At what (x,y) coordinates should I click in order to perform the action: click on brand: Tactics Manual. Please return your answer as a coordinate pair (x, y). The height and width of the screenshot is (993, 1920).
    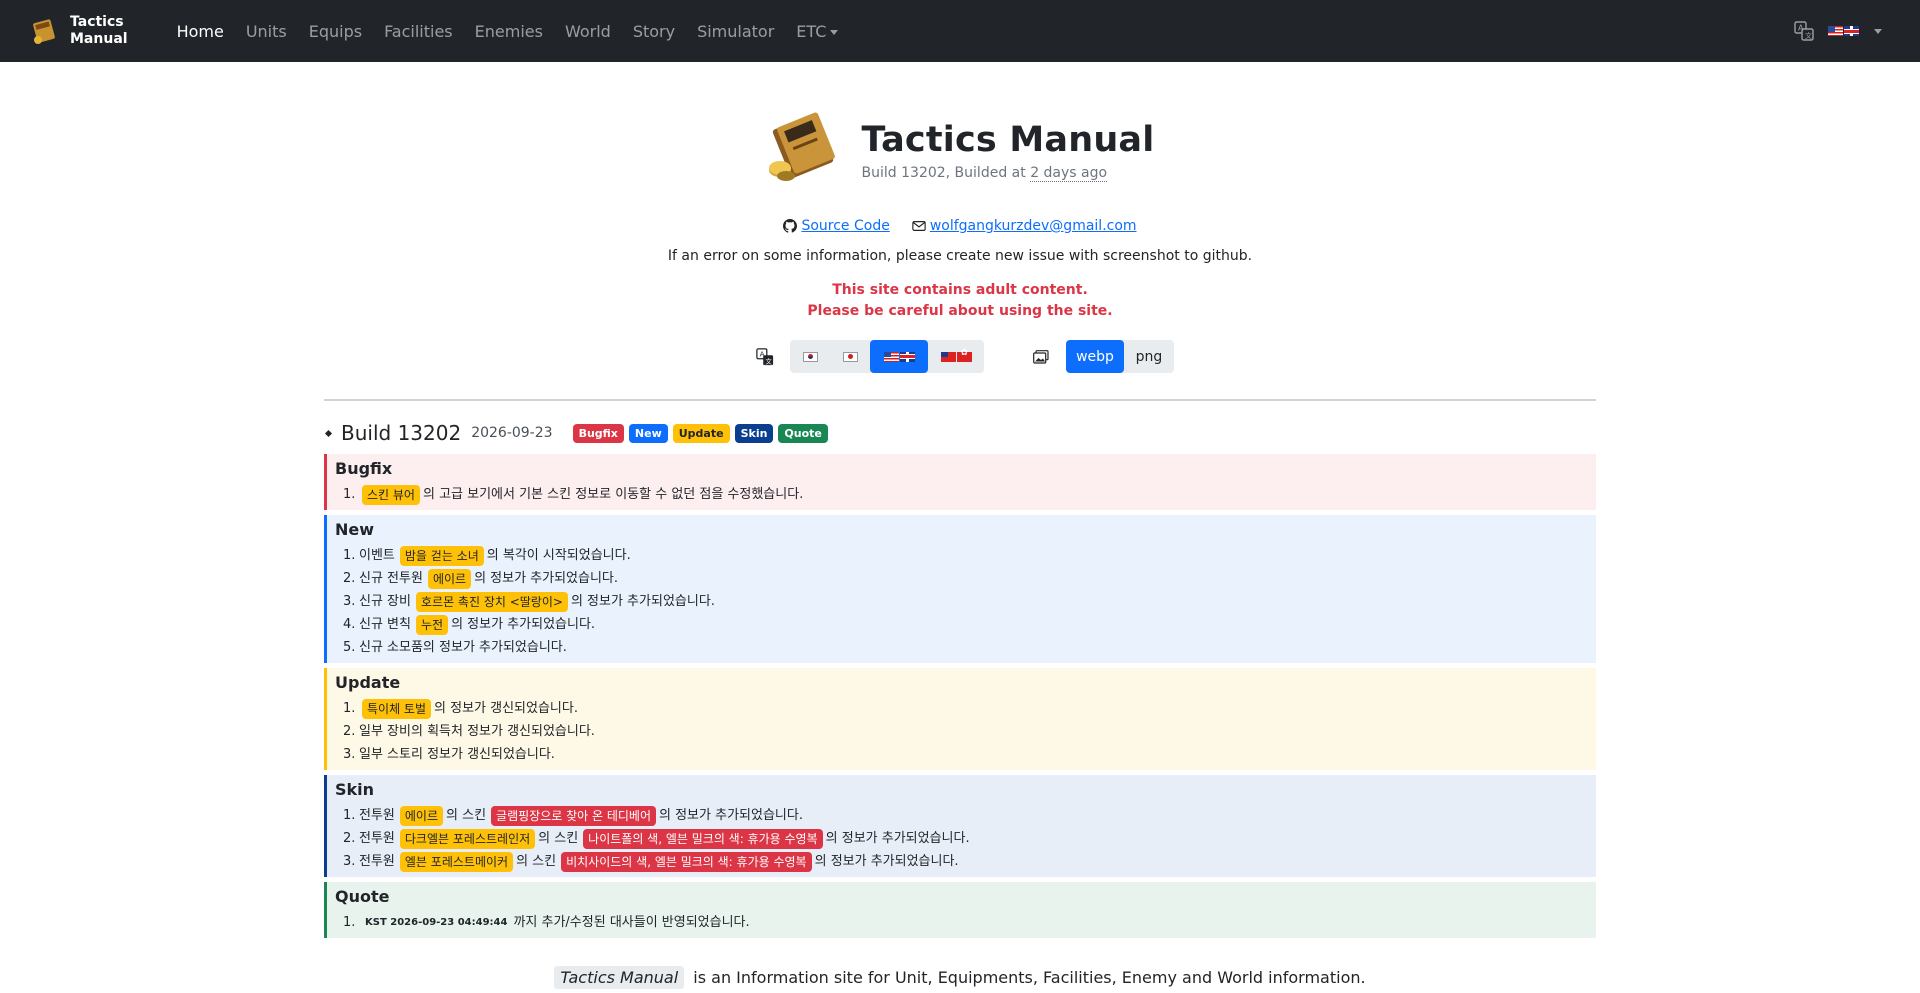
    Looking at the image, I should click on (78, 31).